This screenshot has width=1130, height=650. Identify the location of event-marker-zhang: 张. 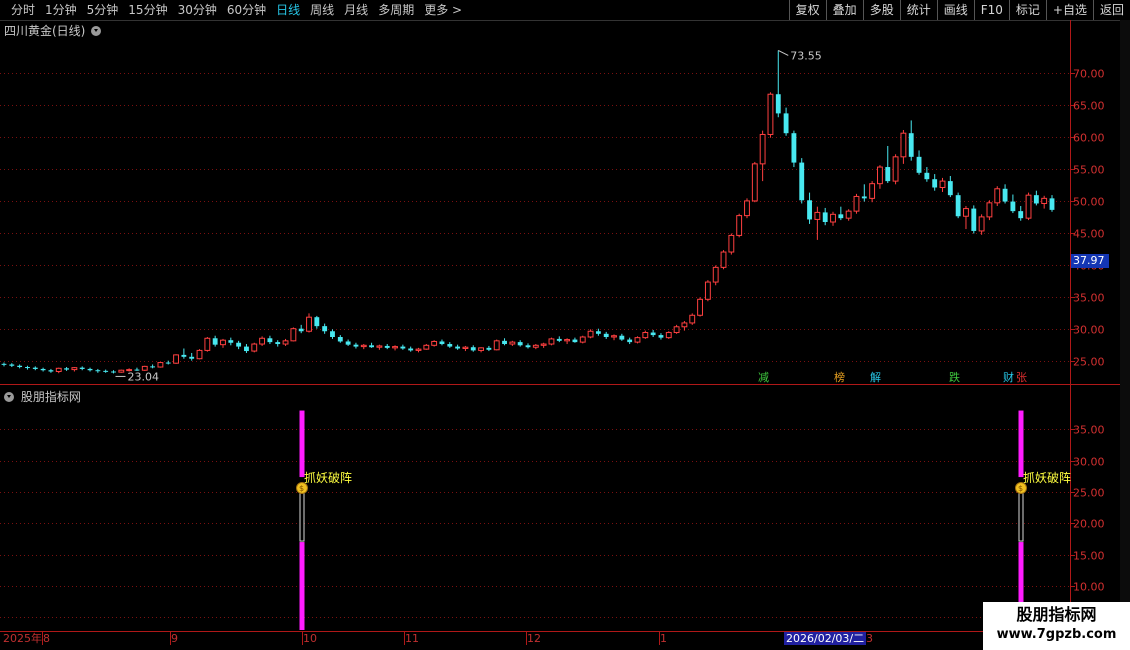
(1021, 377).